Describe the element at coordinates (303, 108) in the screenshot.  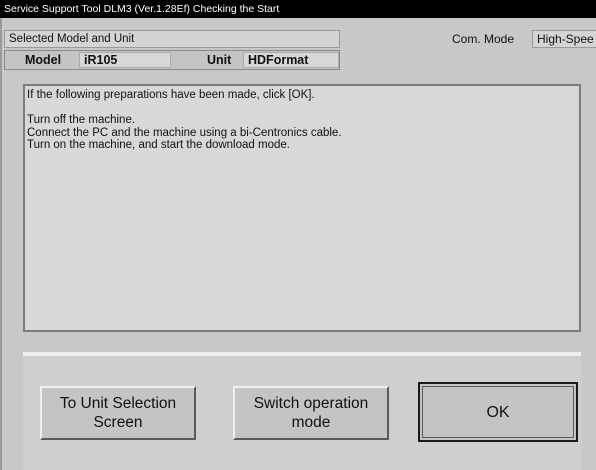
I see `message-line` at that location.